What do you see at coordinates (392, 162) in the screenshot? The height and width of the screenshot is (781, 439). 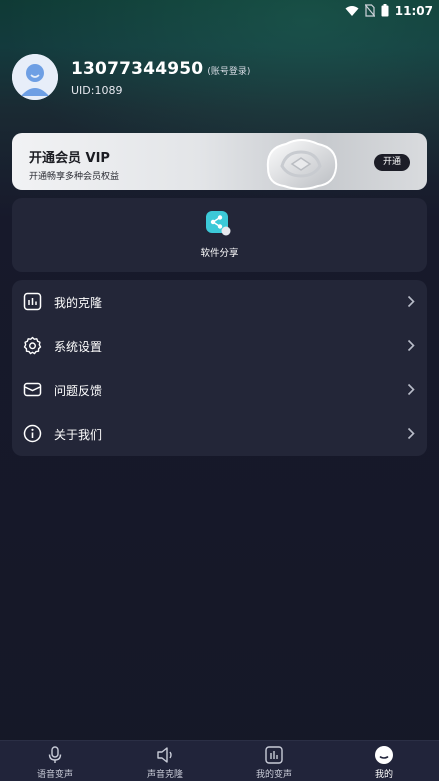 I see `vip-open-button: 开通` at bounding box center [392, 162].